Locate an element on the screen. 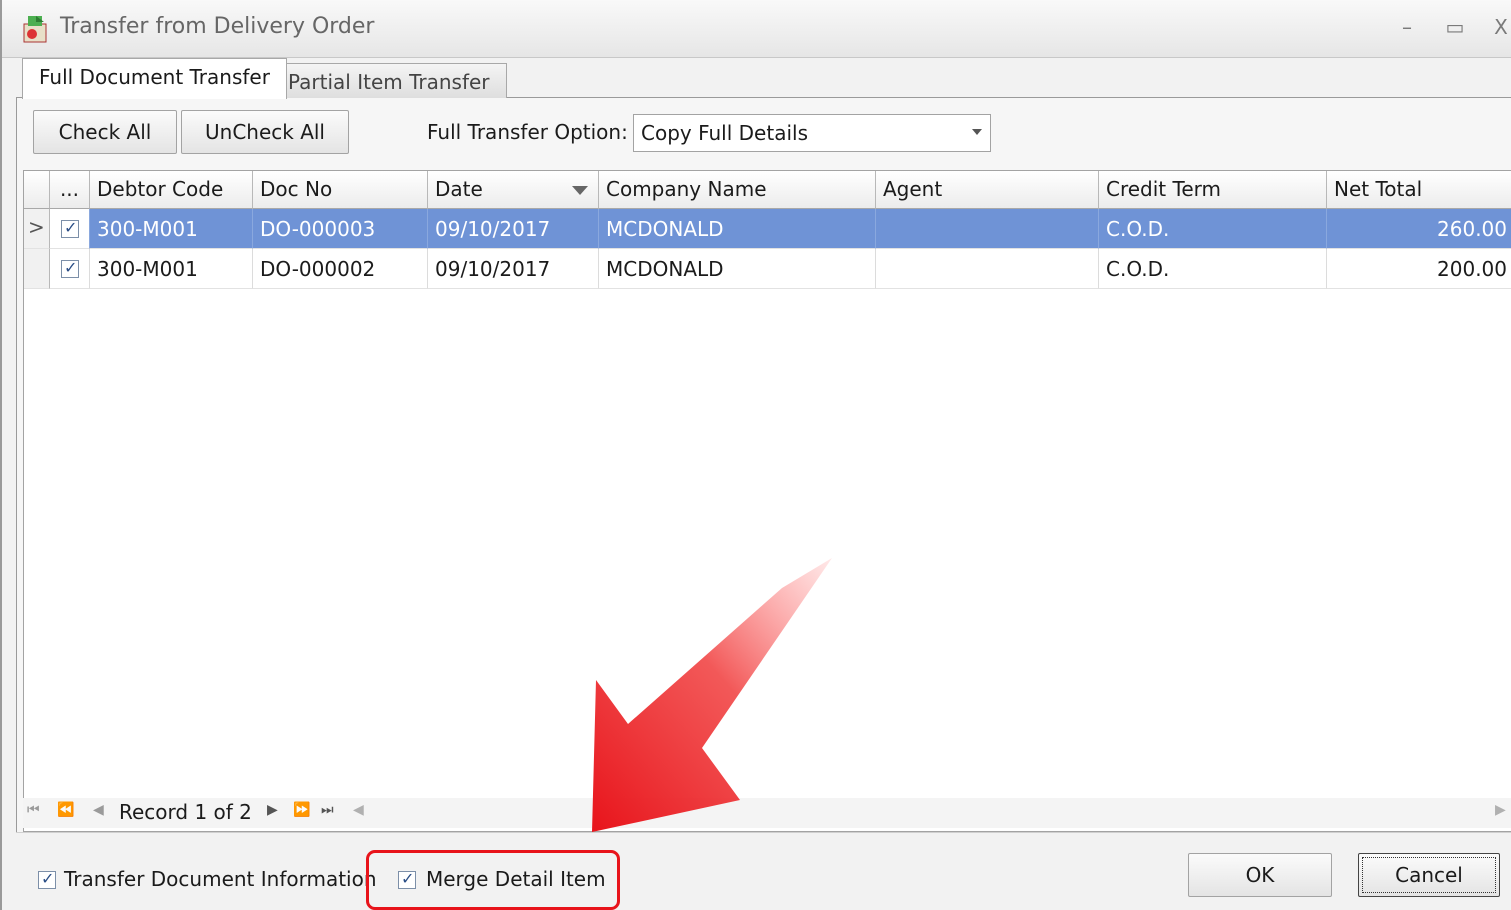 The height and width of the screenshot is (910, 1511). transfer-option-select: Copy Full Details is located at coordinates (812, 133).